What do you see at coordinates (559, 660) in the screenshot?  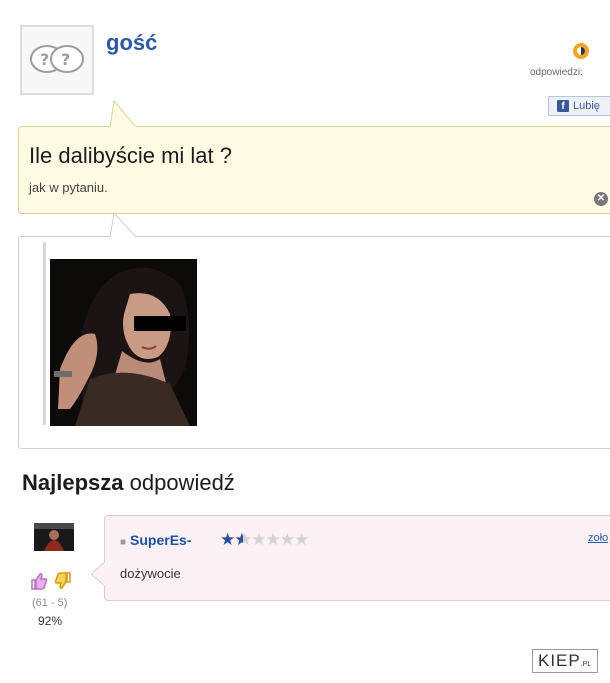 I see `watermark-main: KIEP` at bounding box center [559, 660].